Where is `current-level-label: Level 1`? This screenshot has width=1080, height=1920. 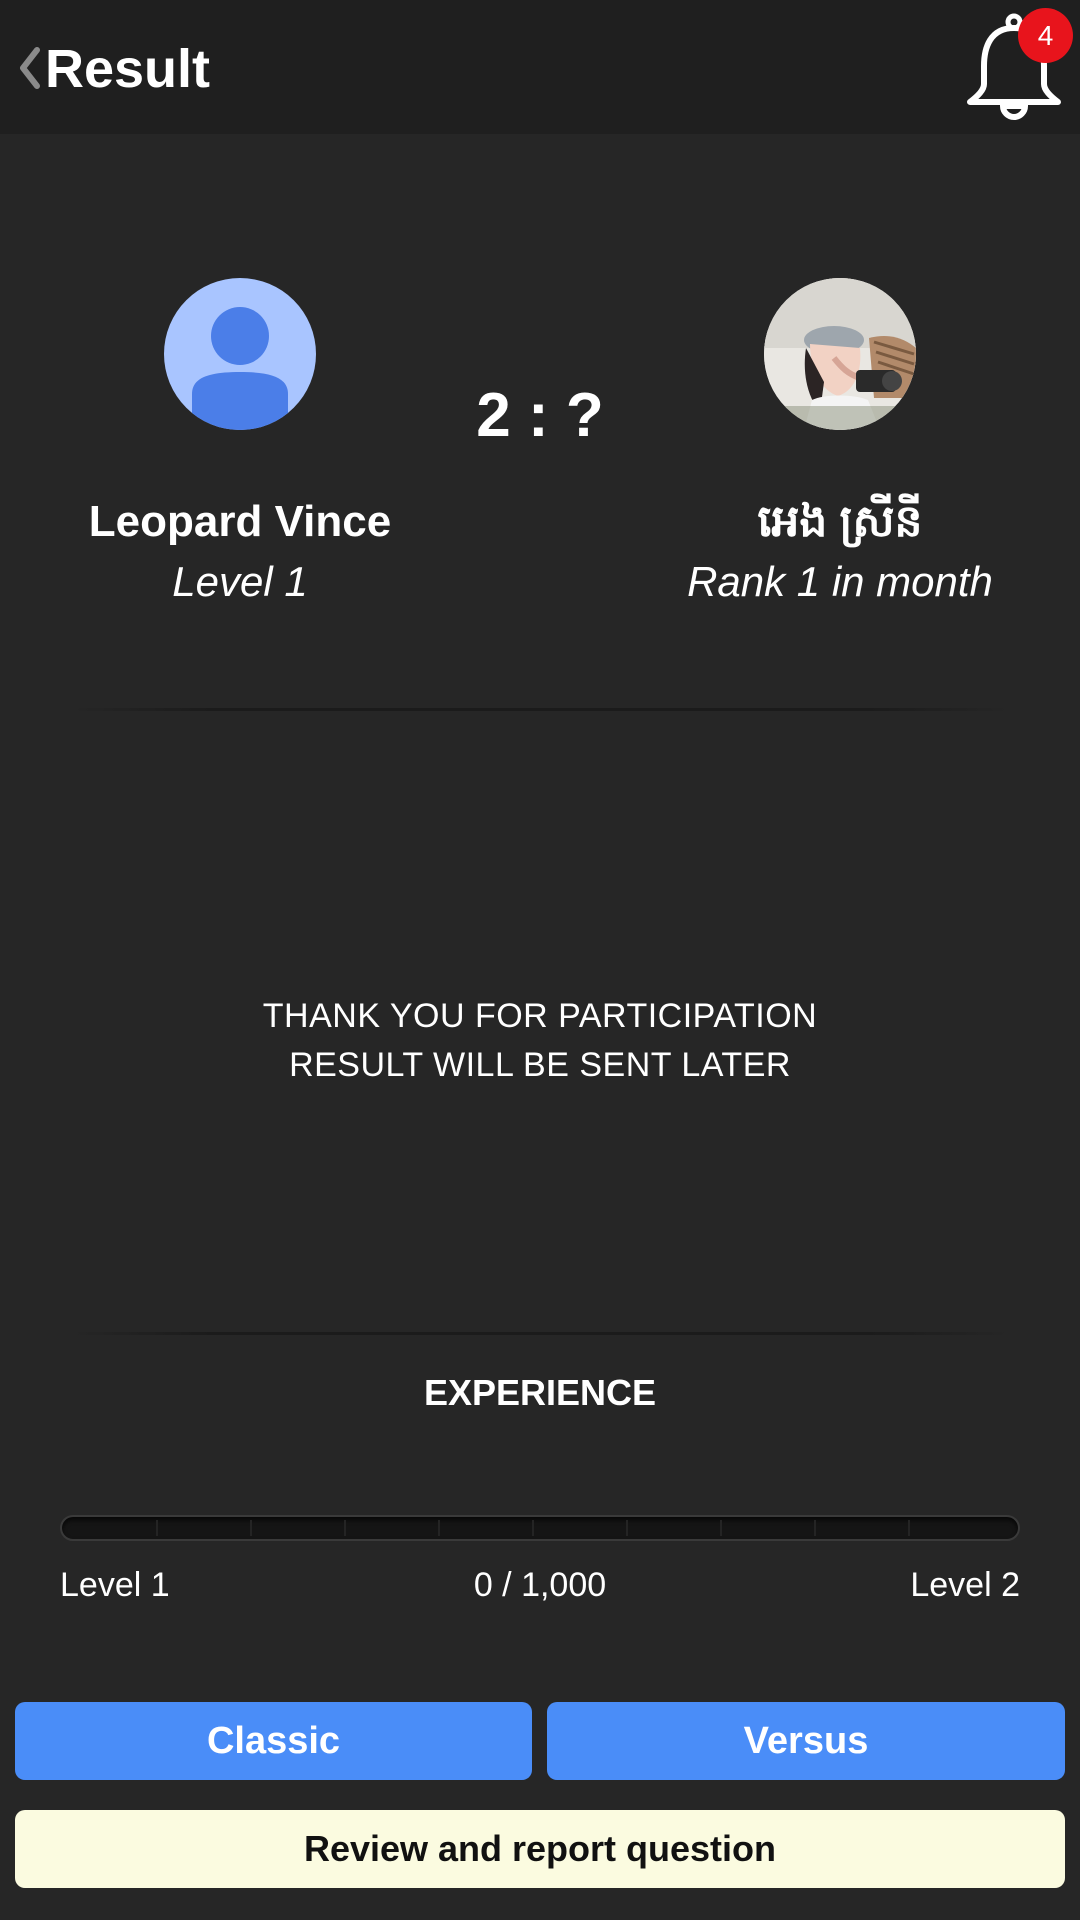
current-level-label: Level 1 is located at coordinates (115, 1585).